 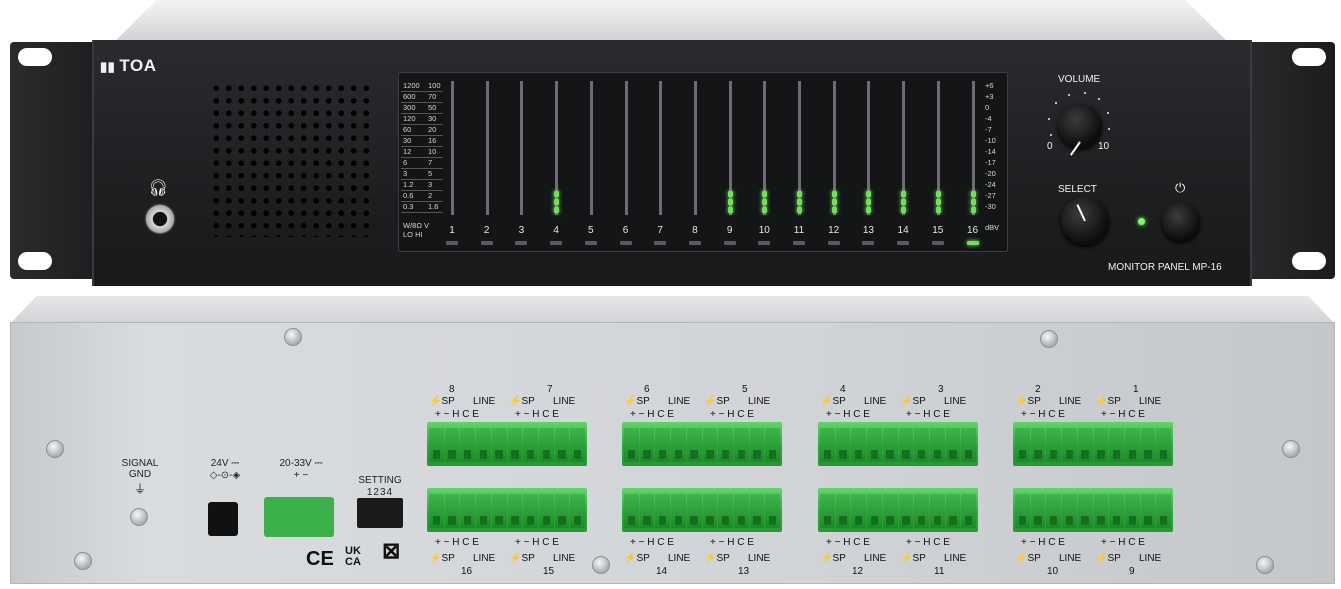 What do you see at coordinates (521, 230) in the screenshot?
I see `channel-number: 3` at bounding box center [521, 230].